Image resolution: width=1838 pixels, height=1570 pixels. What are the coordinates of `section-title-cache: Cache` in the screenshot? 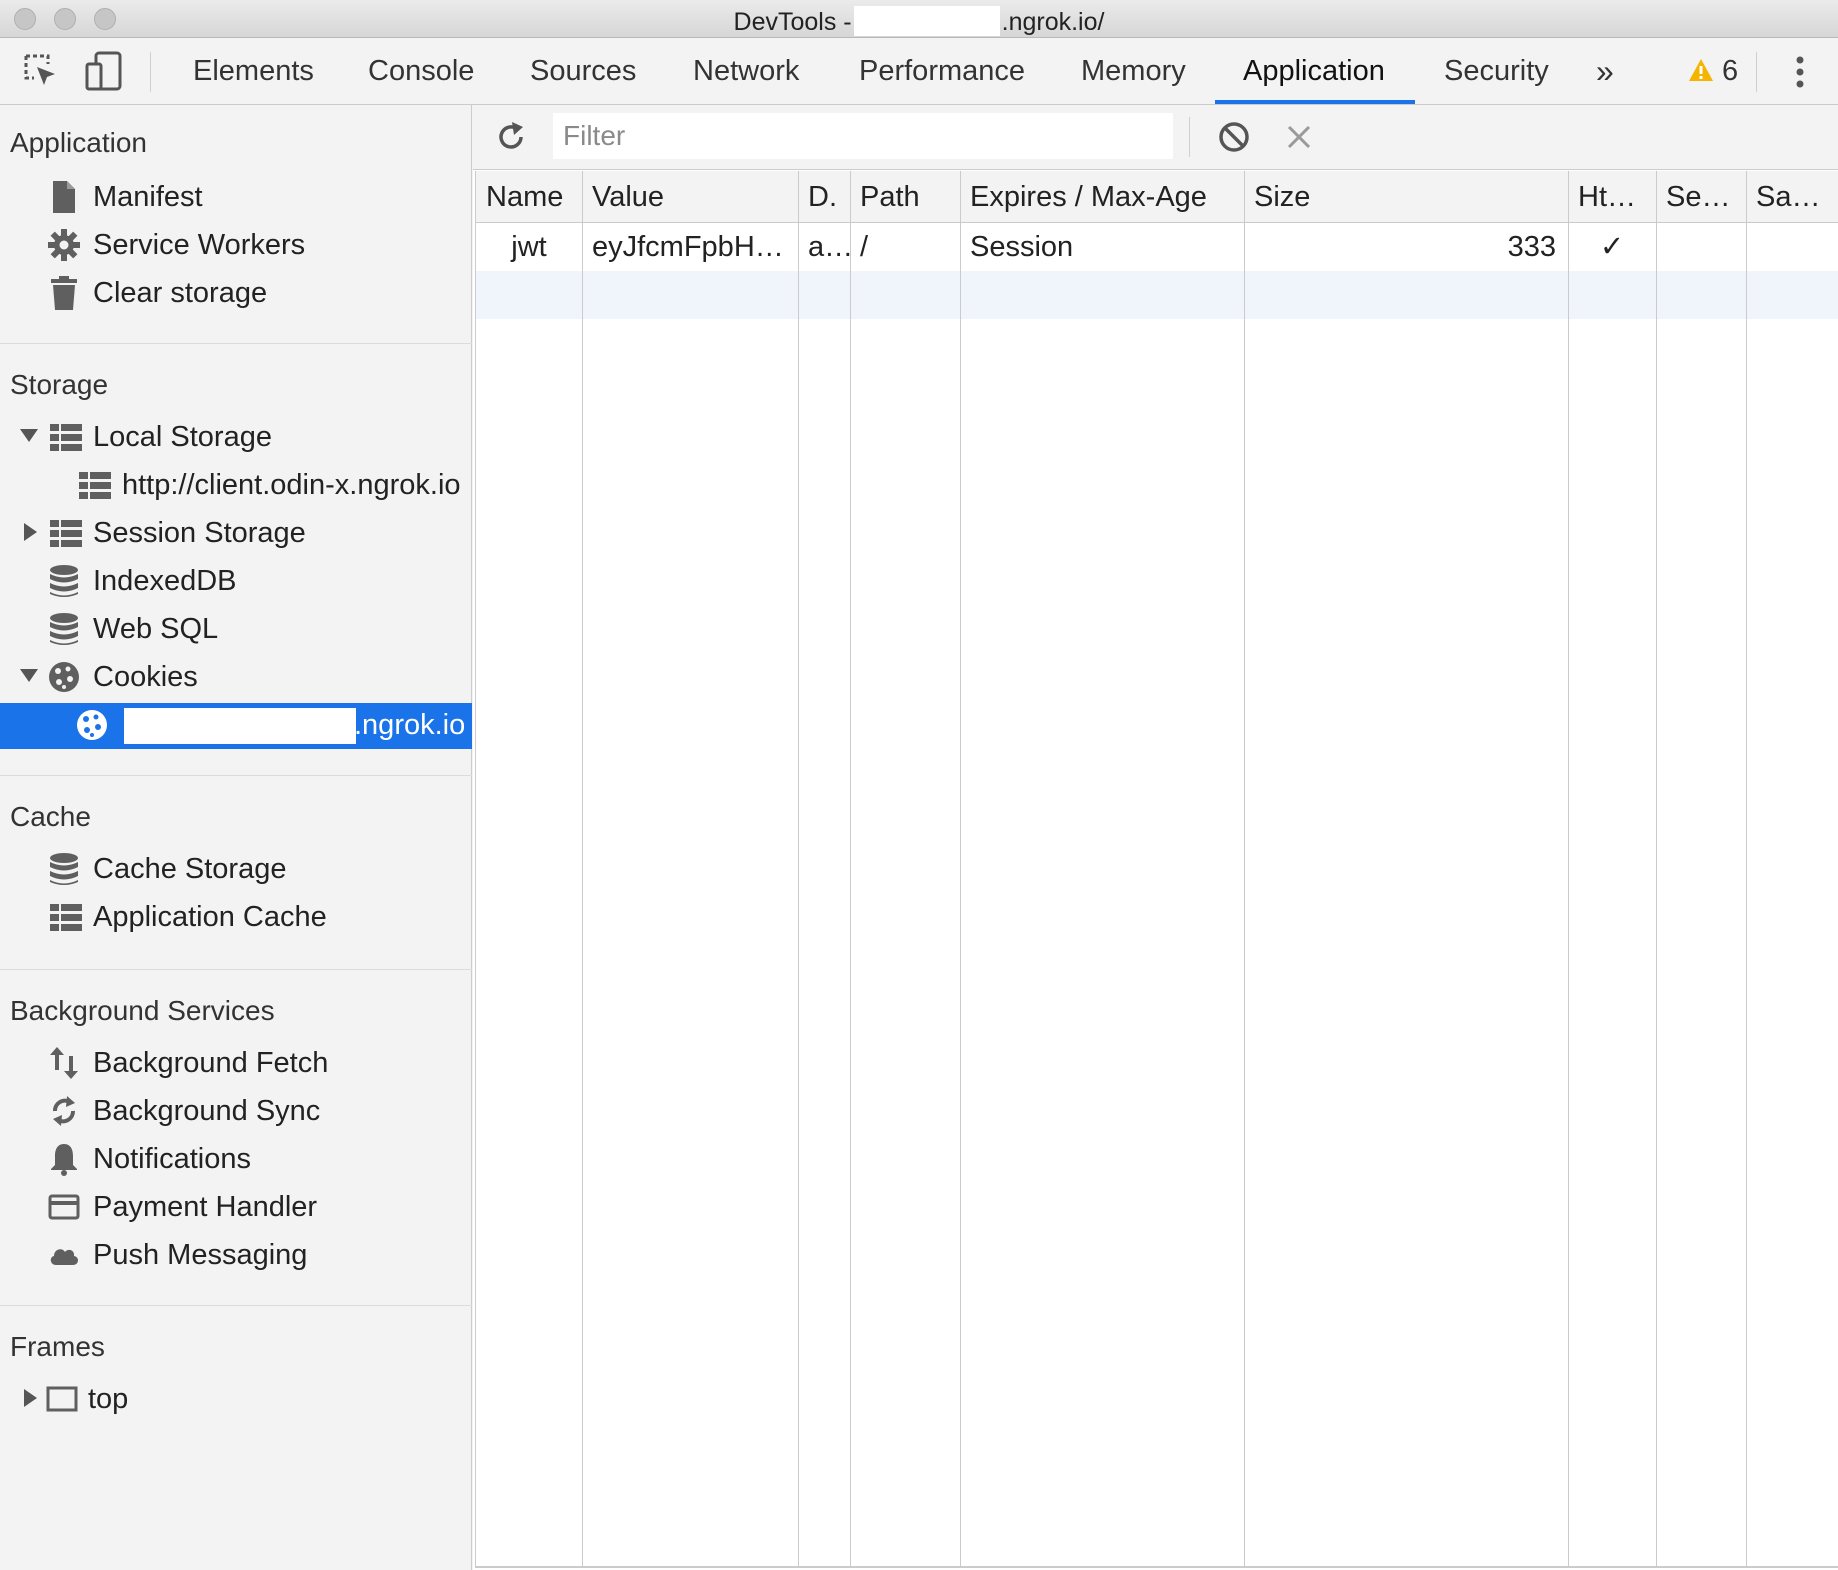 It's located at (50, 816).